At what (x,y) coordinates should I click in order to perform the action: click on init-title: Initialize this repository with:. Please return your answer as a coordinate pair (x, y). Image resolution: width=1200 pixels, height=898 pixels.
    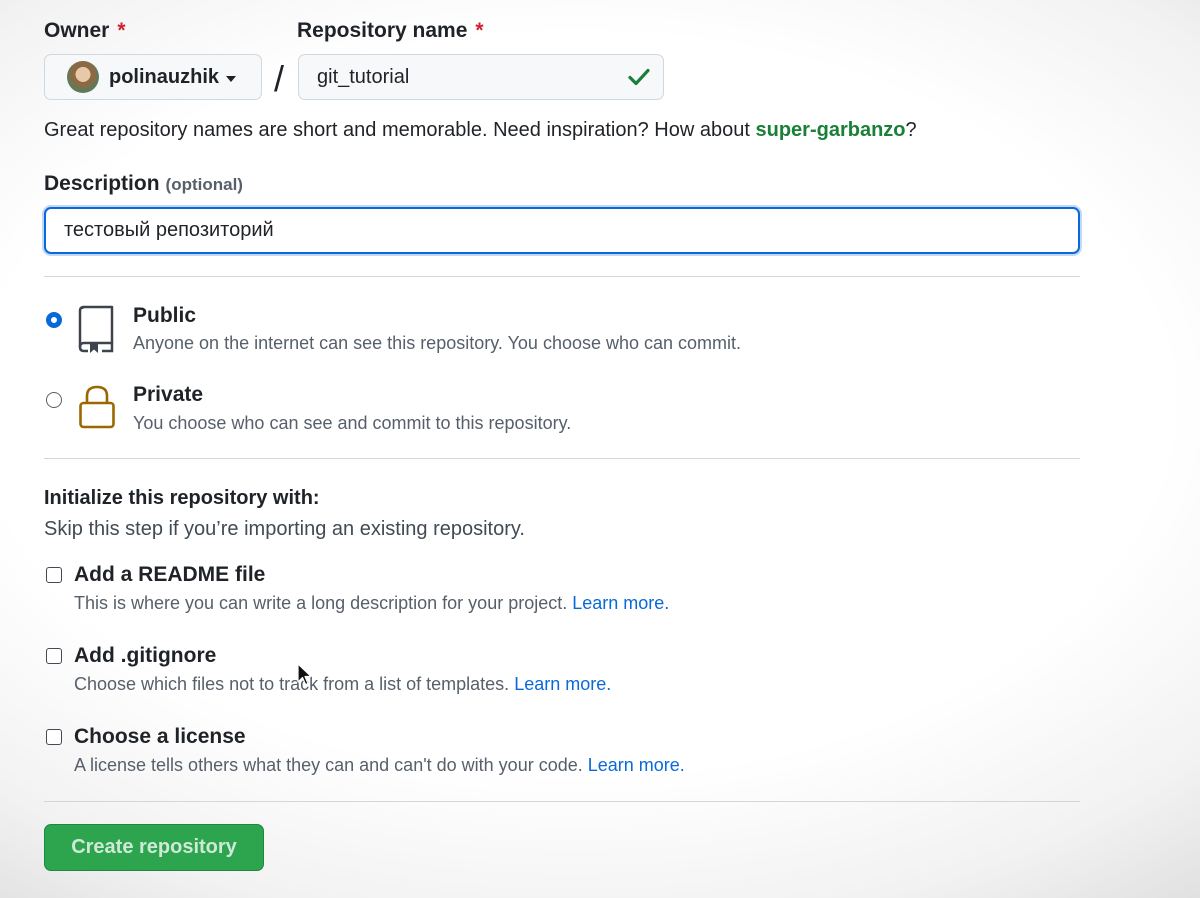
    Looking at the image, I should click on (182, 498).